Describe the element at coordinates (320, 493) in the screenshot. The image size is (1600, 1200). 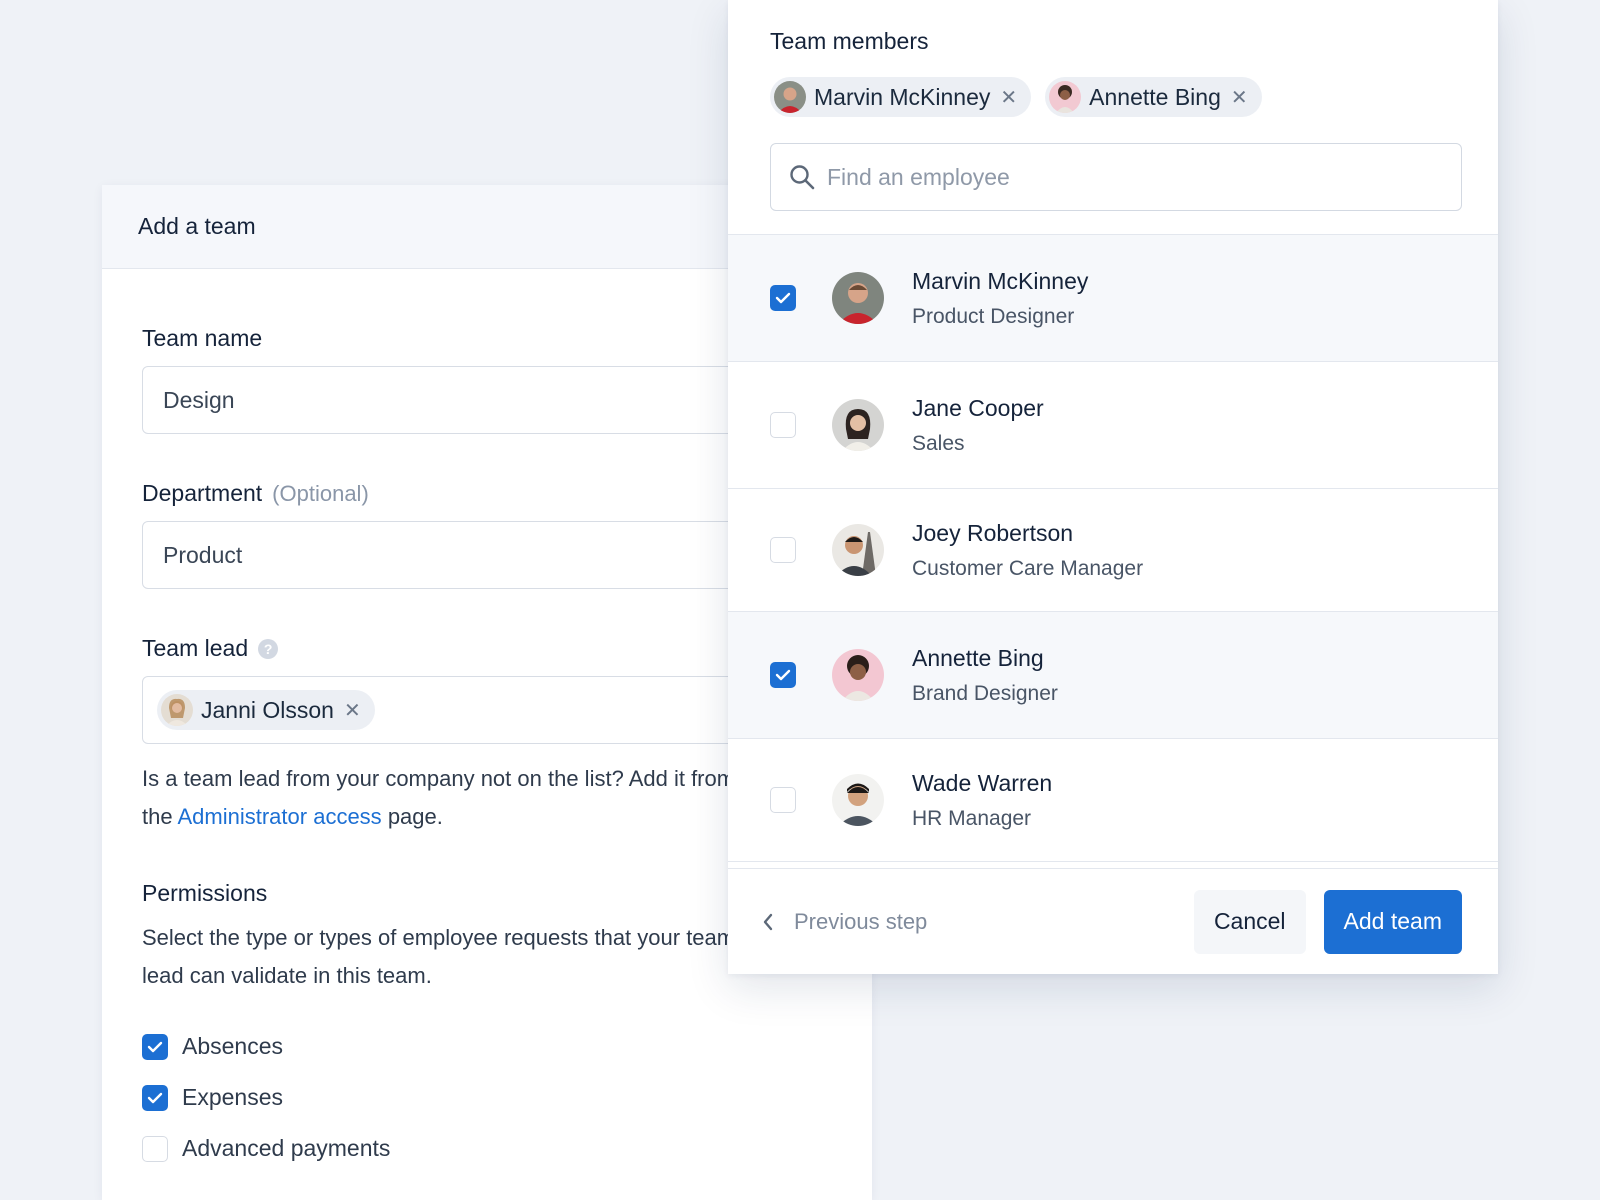
I see `optional-hint: (Optional)` at that location.